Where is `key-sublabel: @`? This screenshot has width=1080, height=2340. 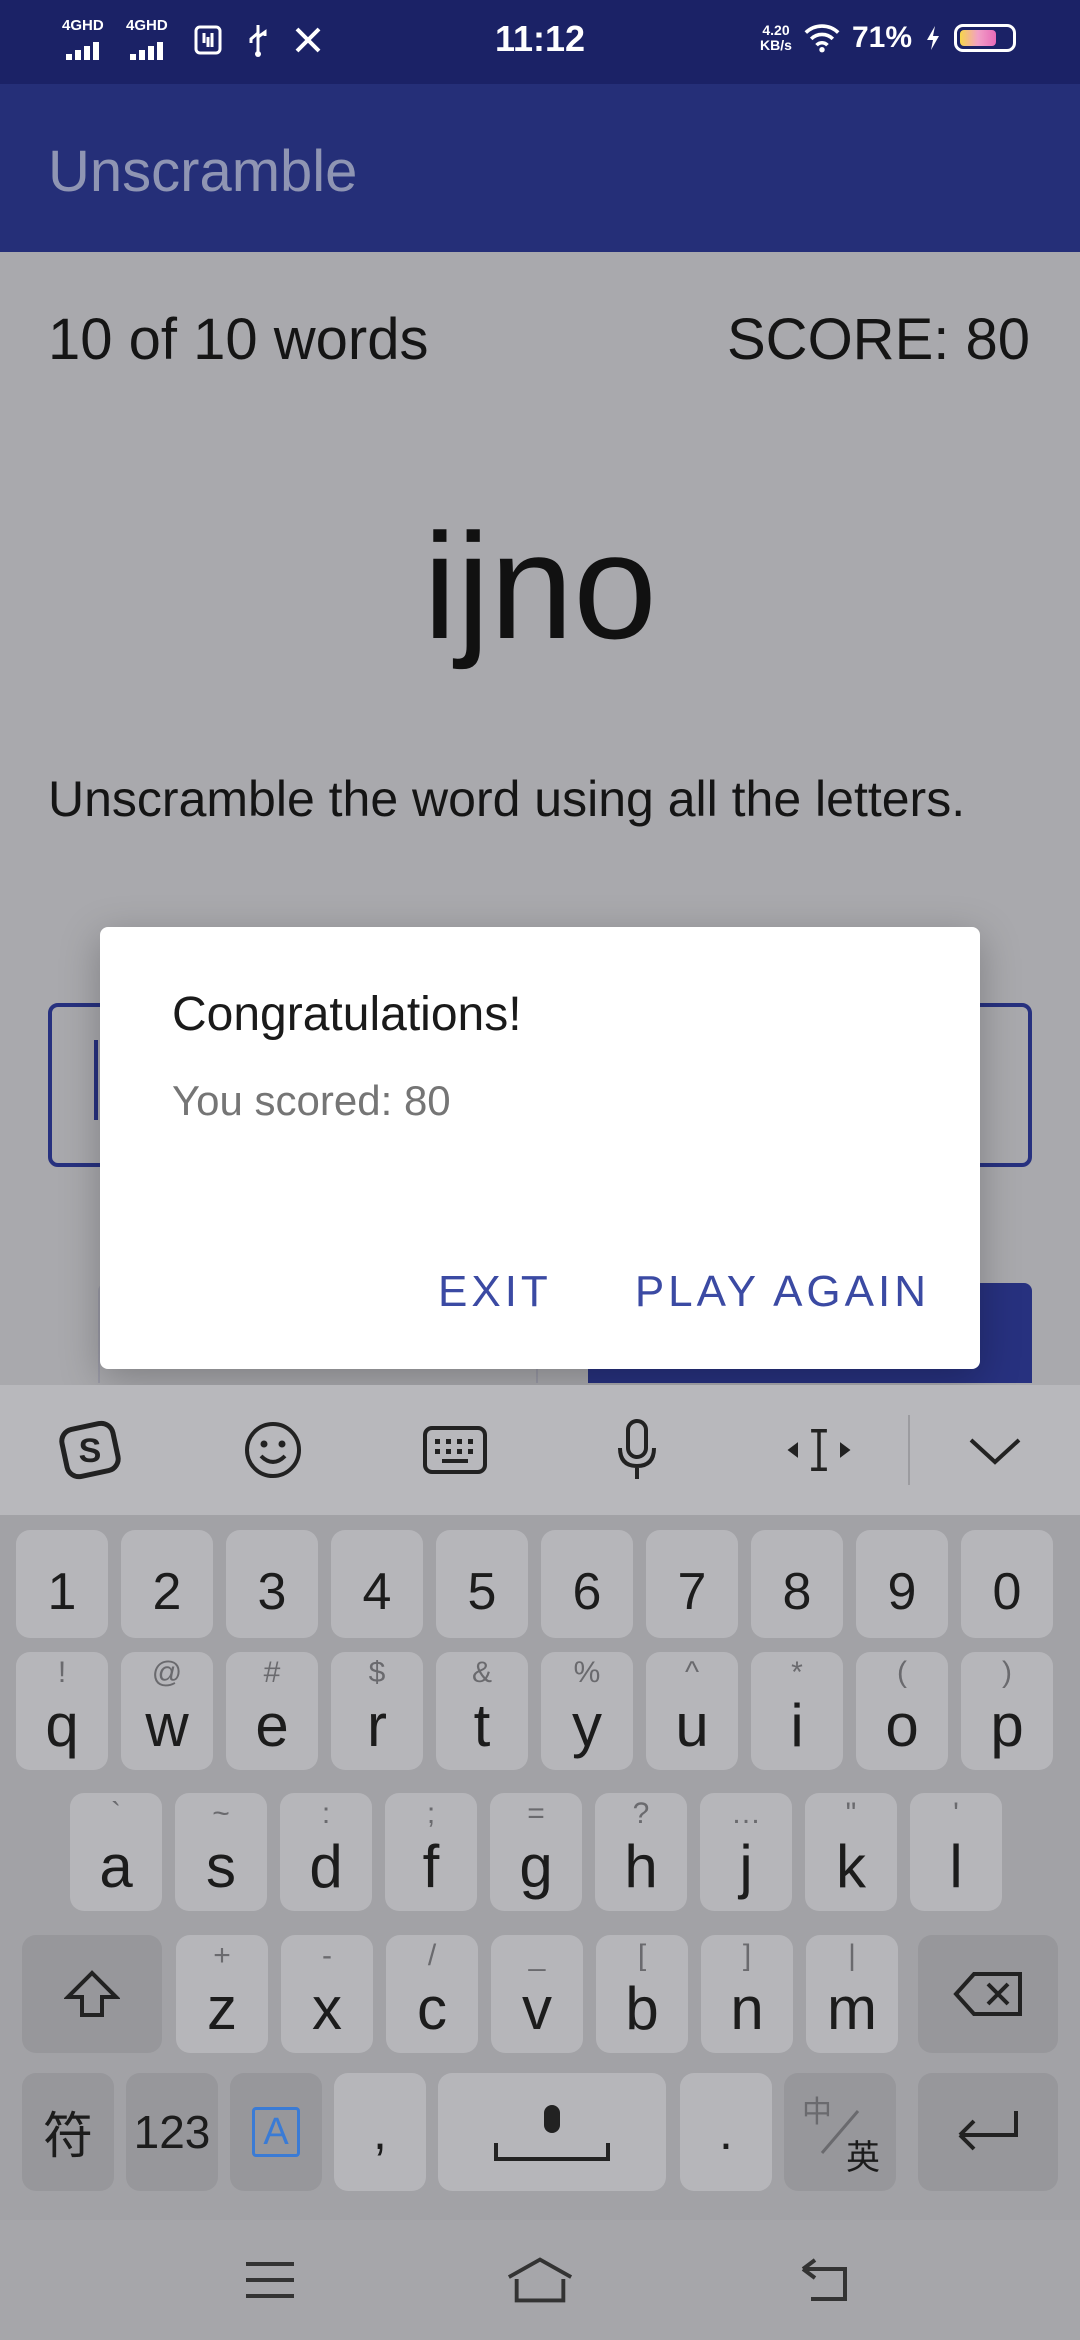 key-sublabel: @ is located at coordinates (167, 1672).